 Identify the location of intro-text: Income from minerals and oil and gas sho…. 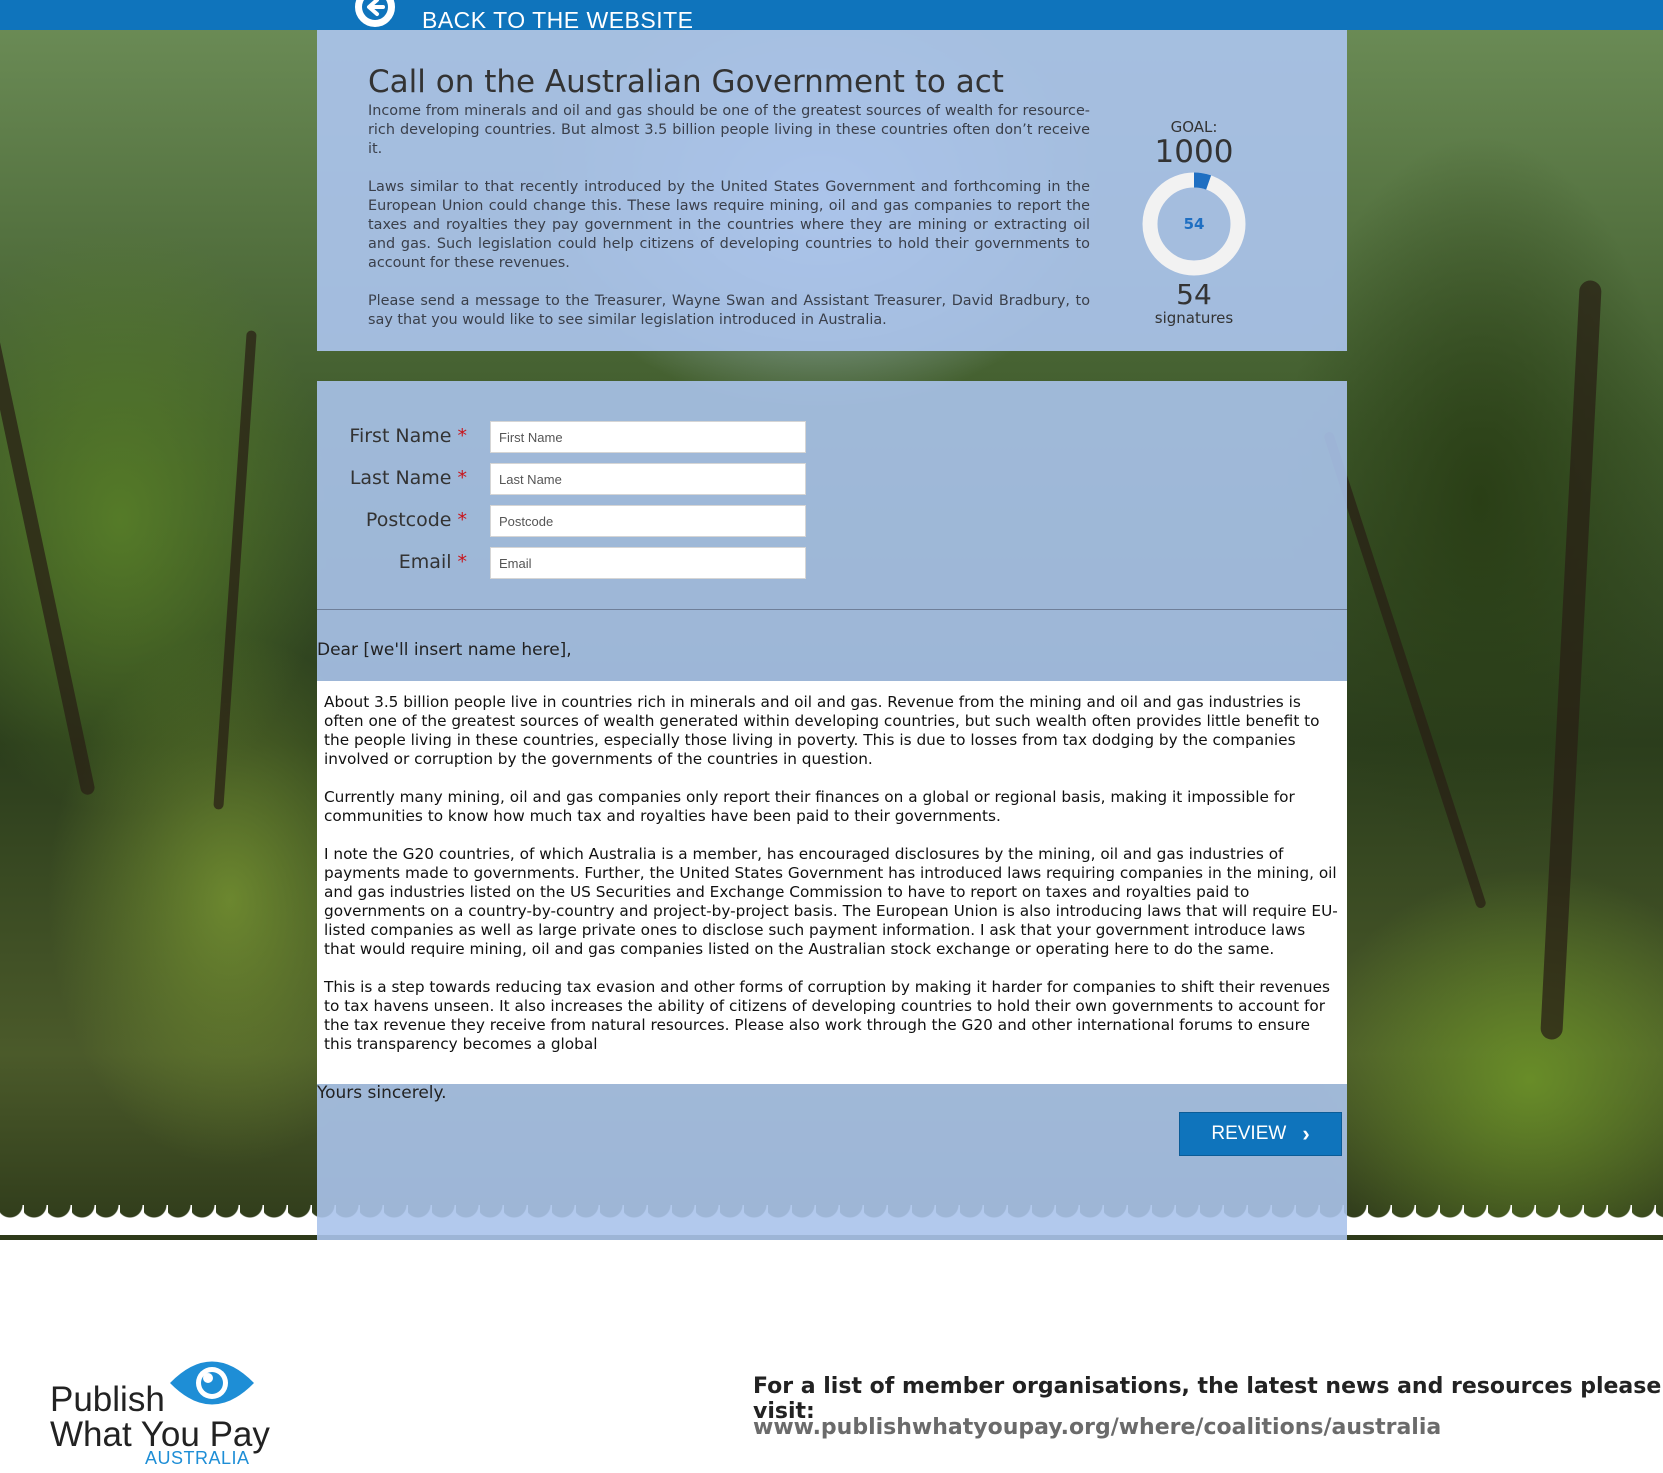
(729, 225).